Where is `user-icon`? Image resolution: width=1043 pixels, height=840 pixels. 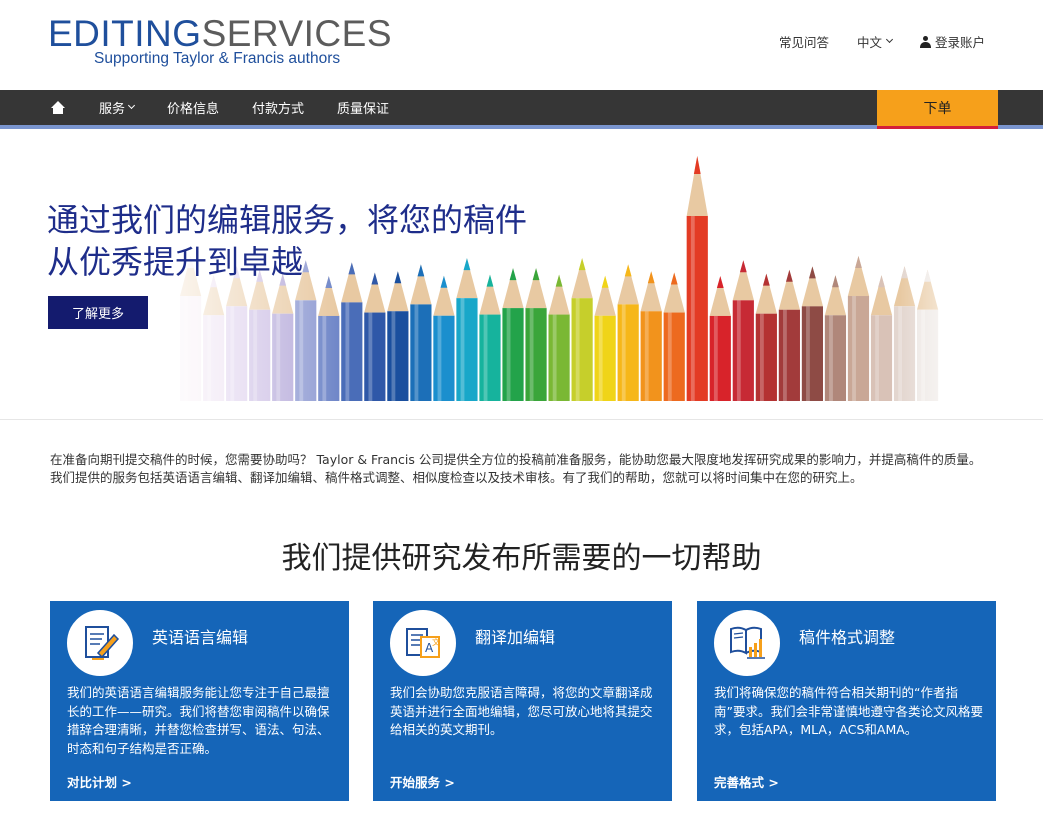 user-icon is located at coordinates (925, 41).